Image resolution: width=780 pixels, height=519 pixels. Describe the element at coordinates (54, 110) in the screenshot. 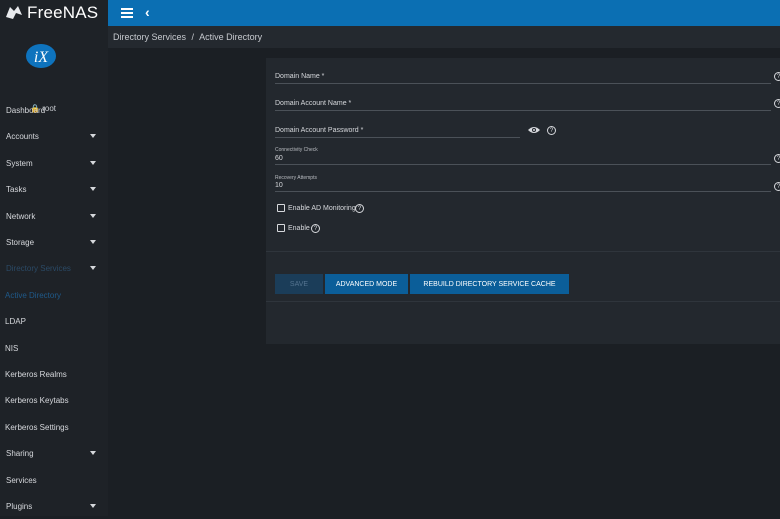

I see `sidebar-item-dashboard: Dashboard` at that location.